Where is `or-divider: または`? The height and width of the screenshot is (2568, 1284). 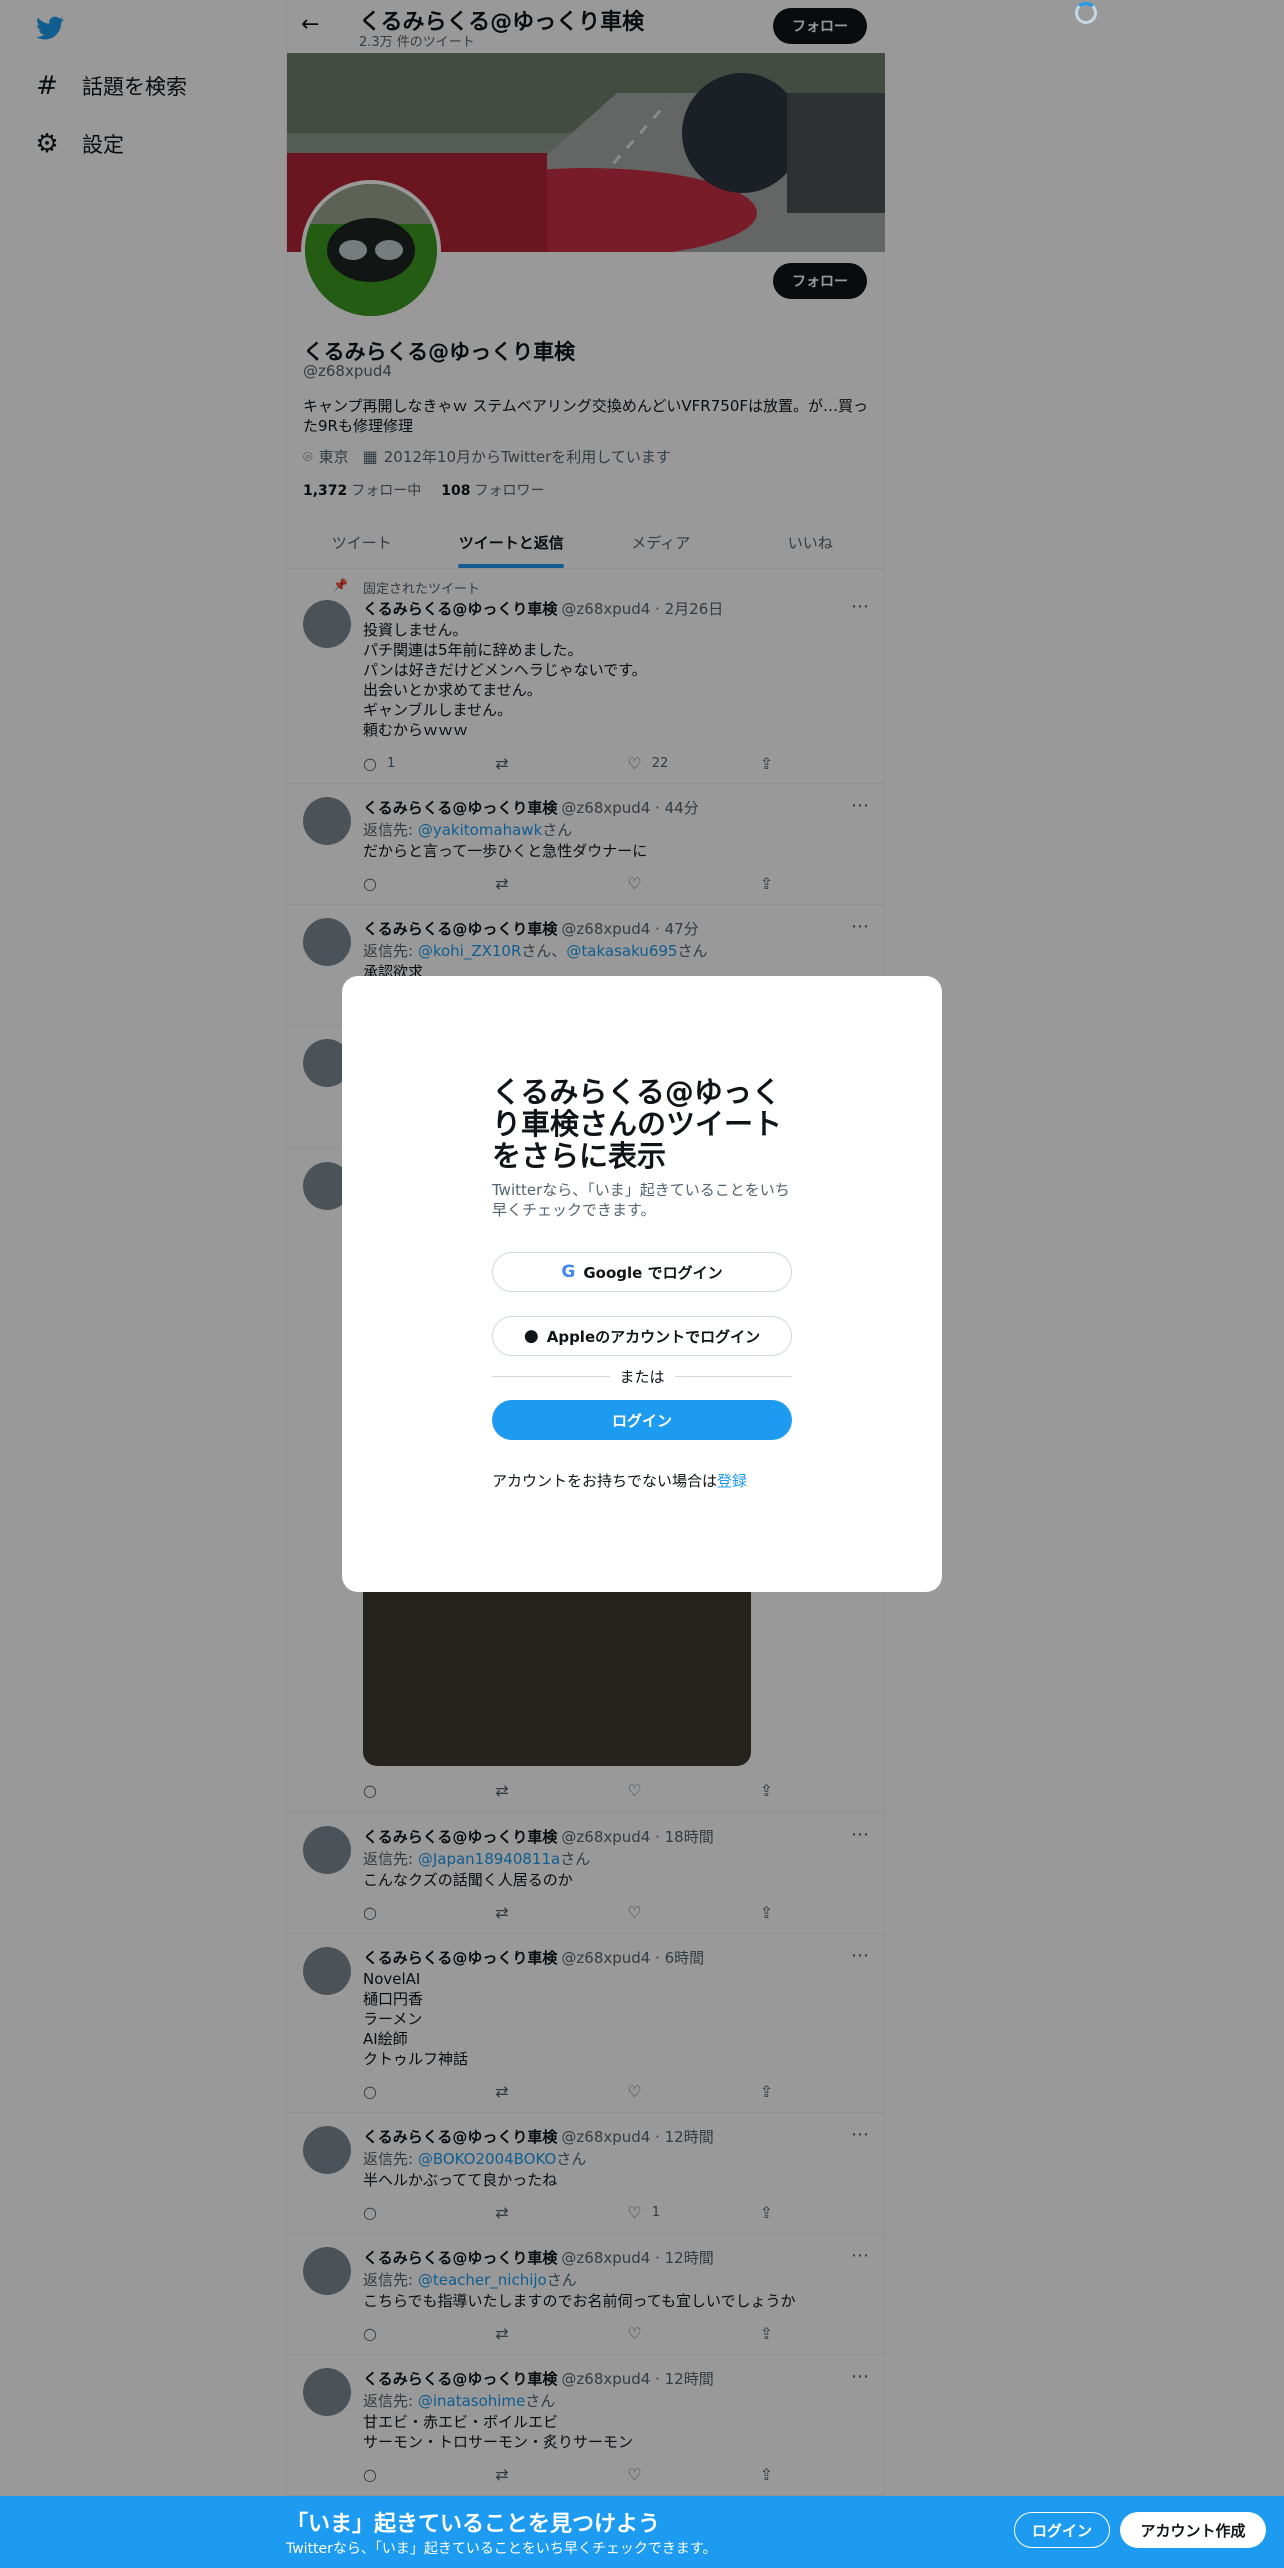 or-divider: または is located at coordinates (642, 1376).